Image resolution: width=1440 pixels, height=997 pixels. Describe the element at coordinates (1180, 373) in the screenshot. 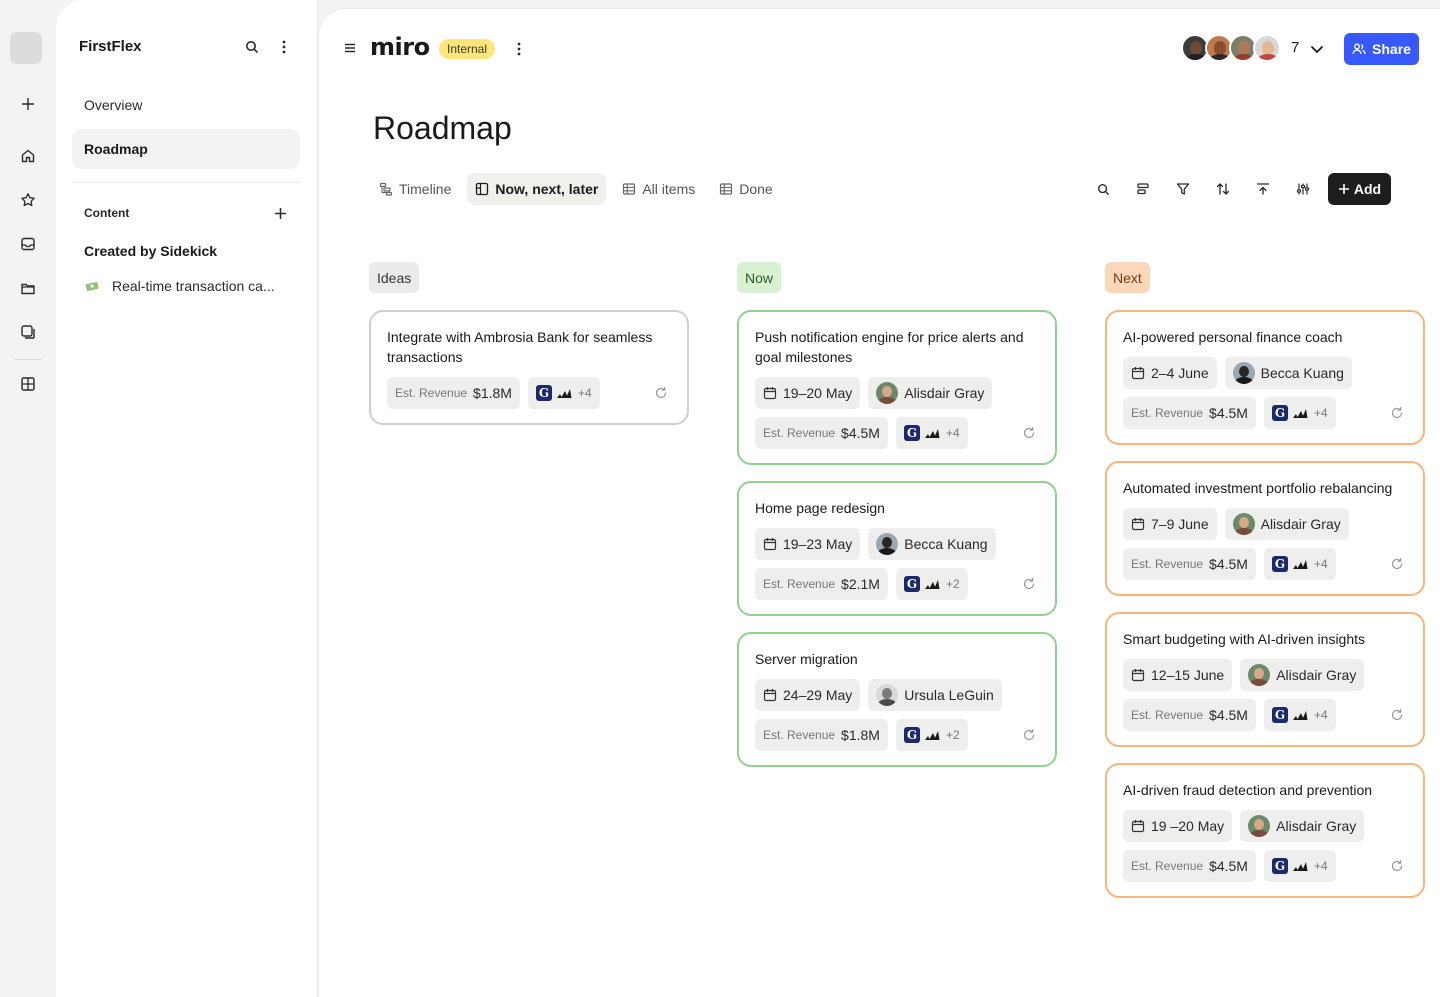

I see `date-text: 2–4 June` at that location.